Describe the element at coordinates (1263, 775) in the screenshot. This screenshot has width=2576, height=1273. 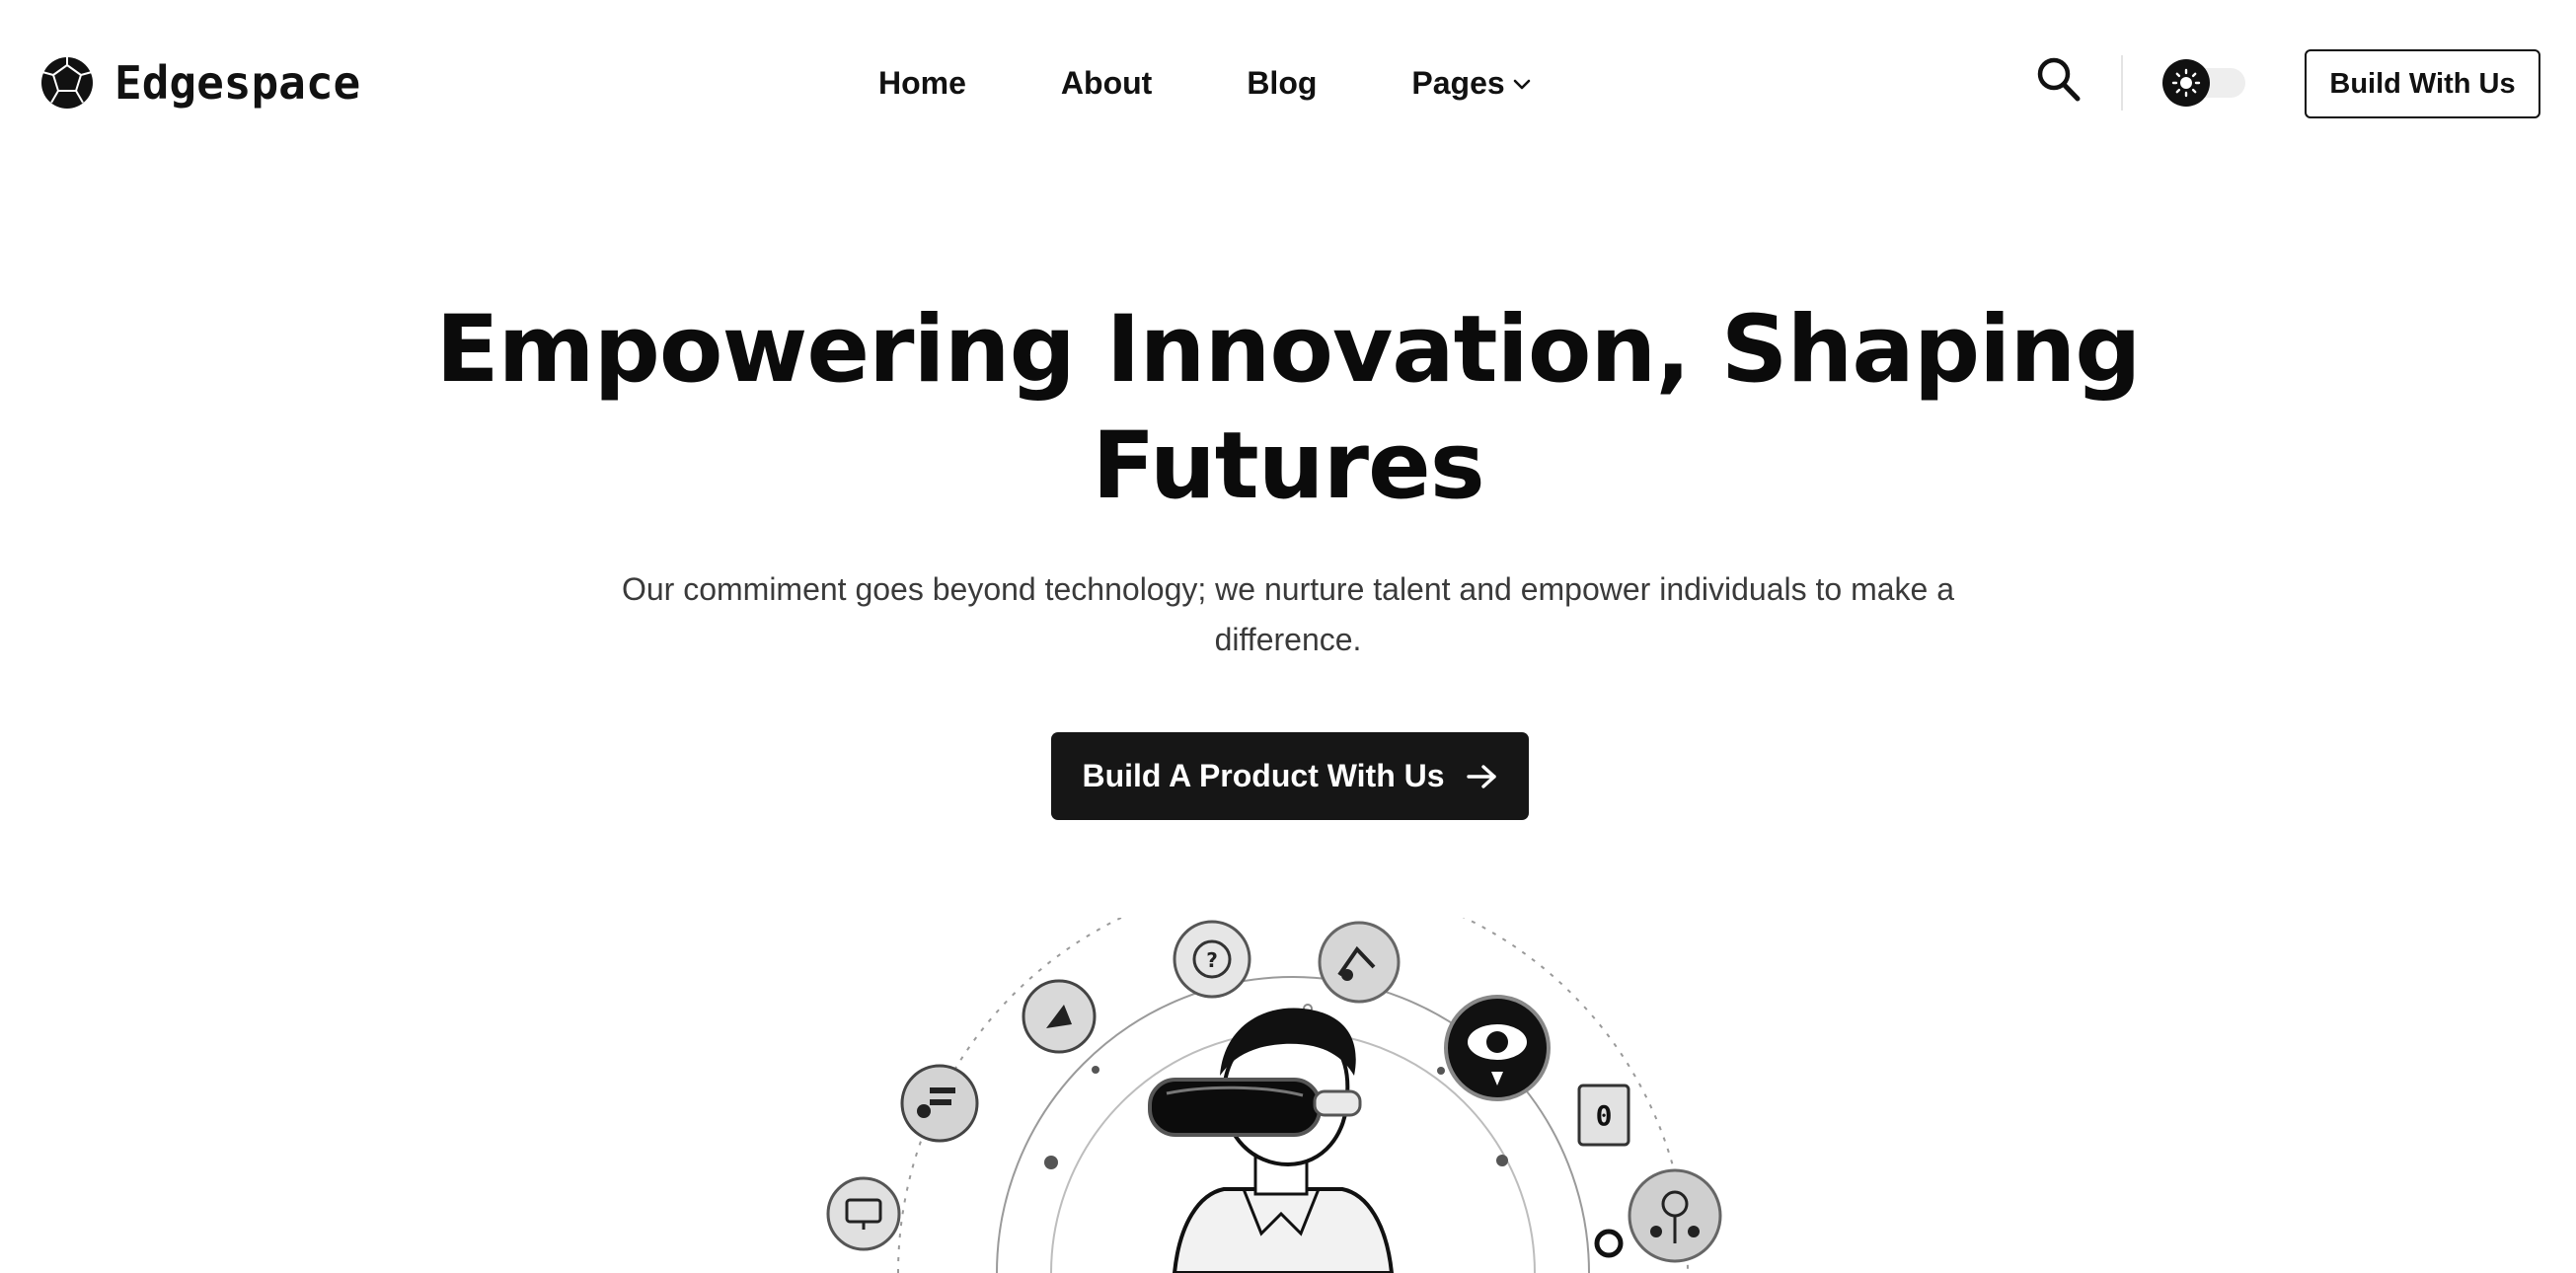
I see `build-product-button-label: Build A Product With Us` at that location.